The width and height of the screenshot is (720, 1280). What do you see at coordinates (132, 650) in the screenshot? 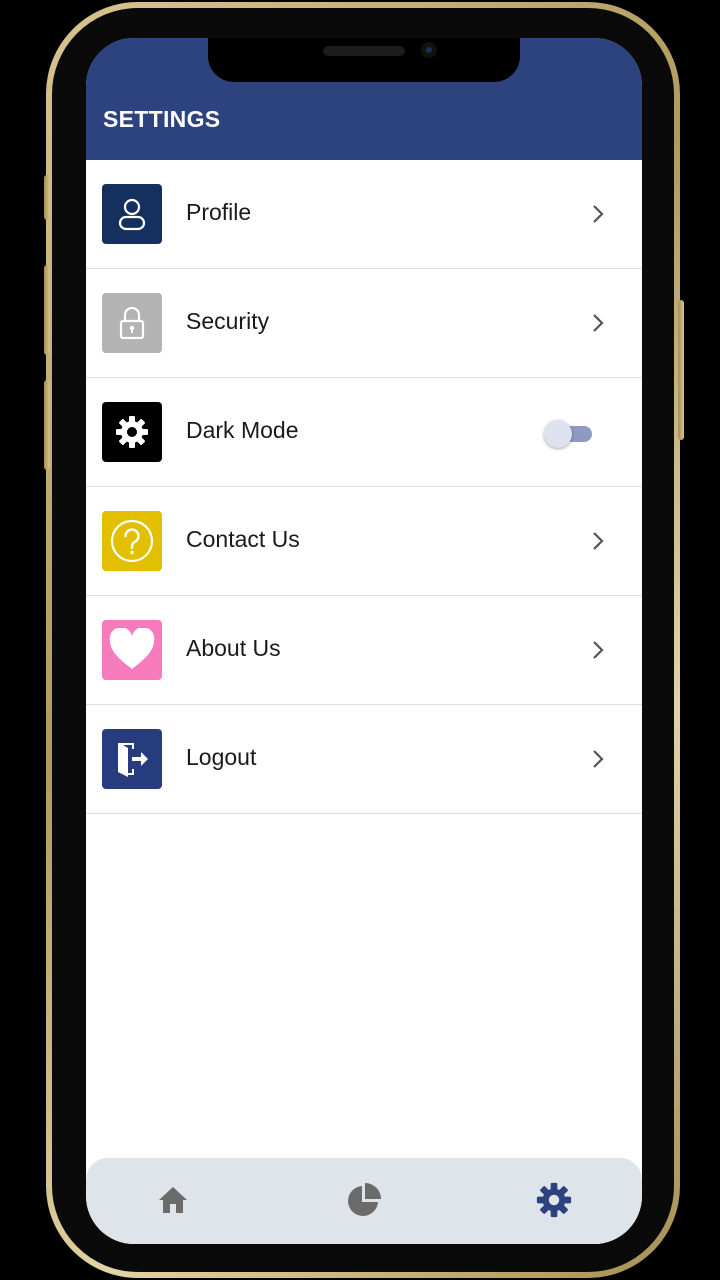
I see `heart-icon` at bounding box center [132, 650].